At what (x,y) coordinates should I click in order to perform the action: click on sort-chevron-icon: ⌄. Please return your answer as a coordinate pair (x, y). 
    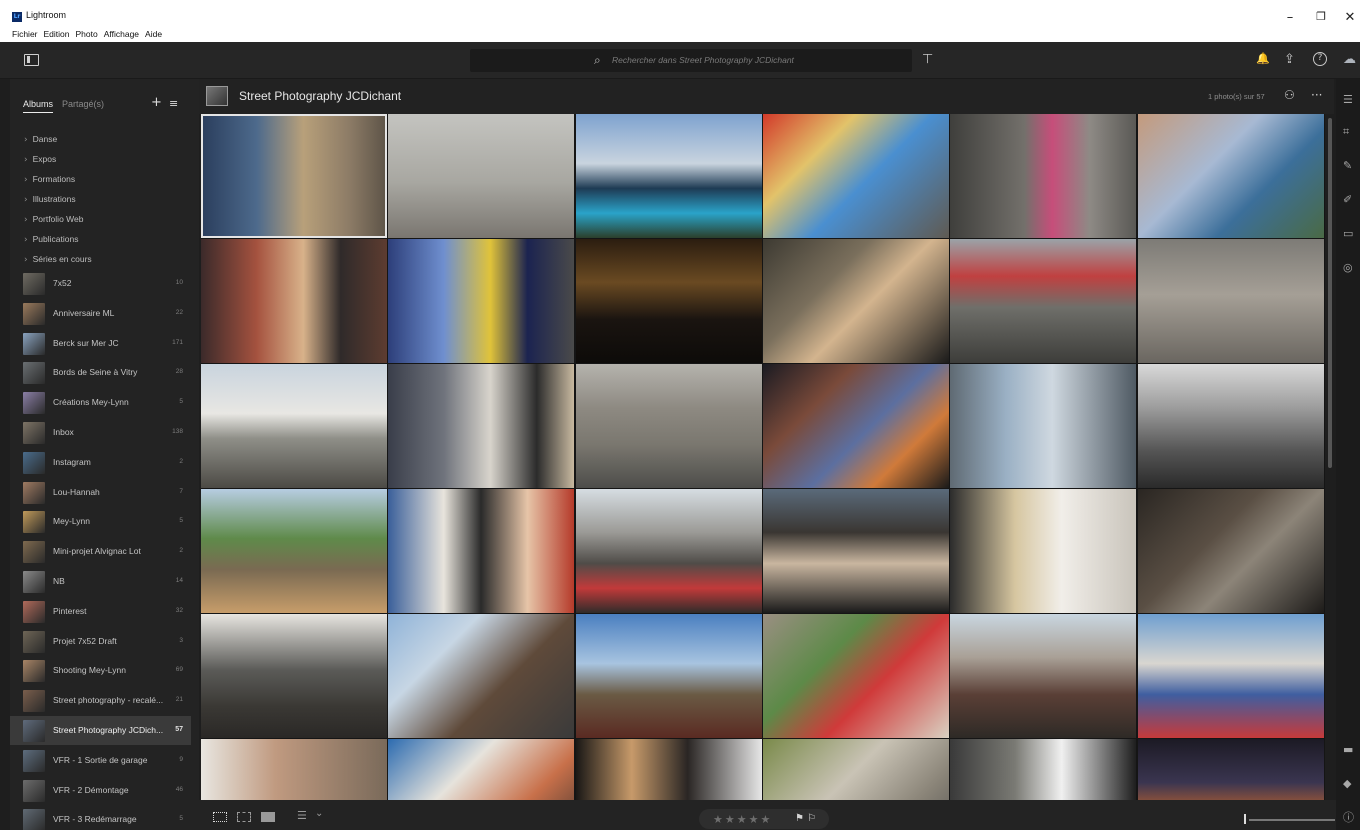
    Looking at the image, I should click on (319, 813).